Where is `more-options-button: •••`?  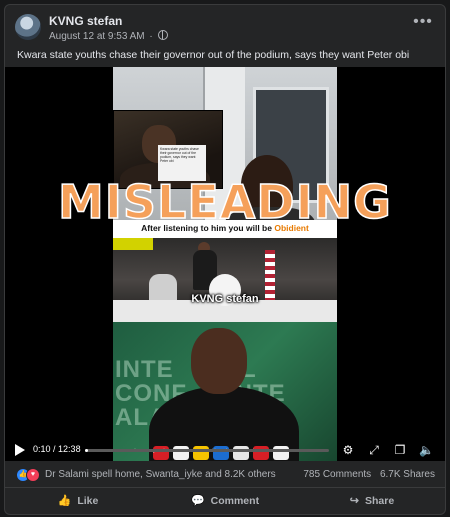 more-options-button: ••• is located at coordinates (423, 22).